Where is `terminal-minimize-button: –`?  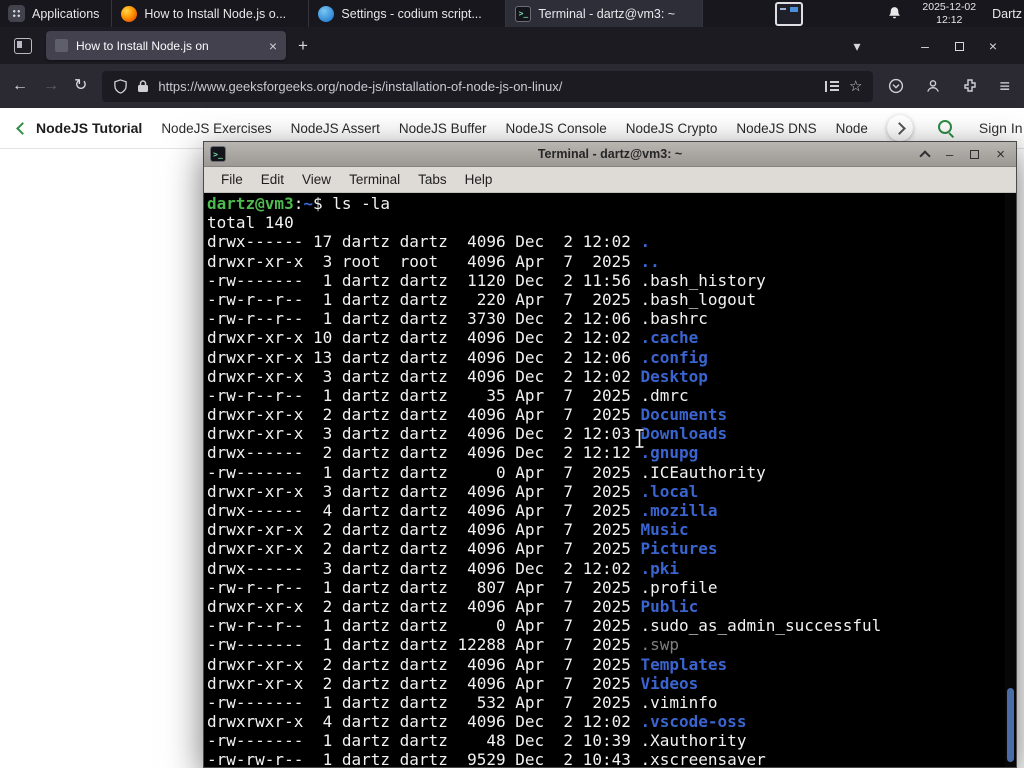 terminal-minimize-button: – is located at coordinates (949, 154).